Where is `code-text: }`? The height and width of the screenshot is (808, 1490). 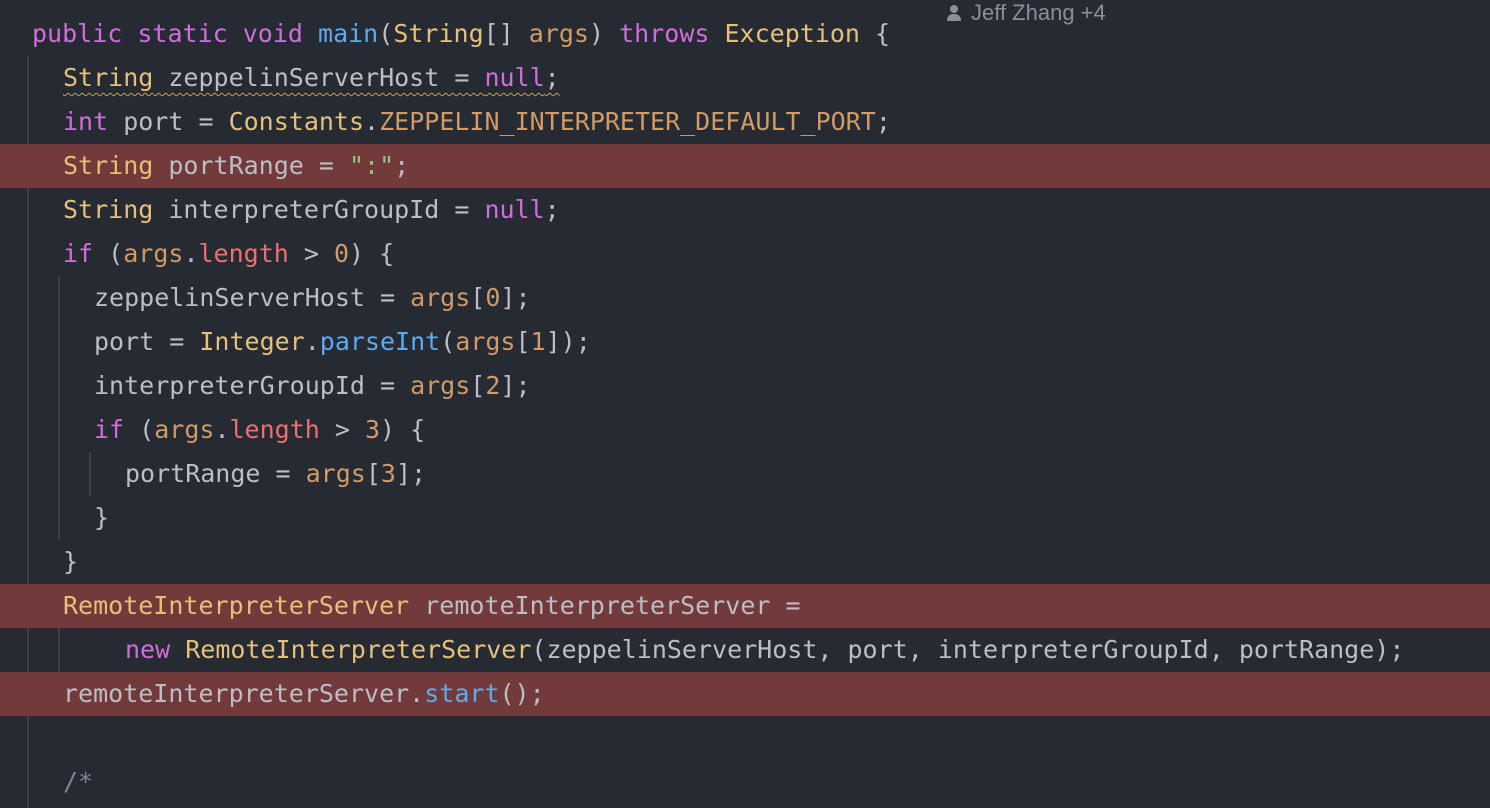 code-text: } is located at coordinates (101, 518).